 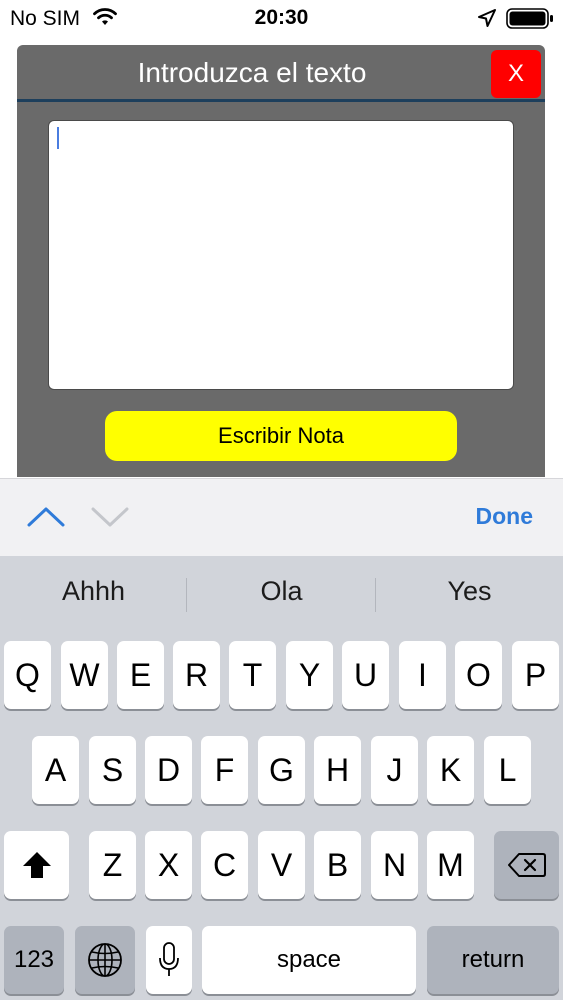 I want to click on key-g: G, so click(x=281, y=770).